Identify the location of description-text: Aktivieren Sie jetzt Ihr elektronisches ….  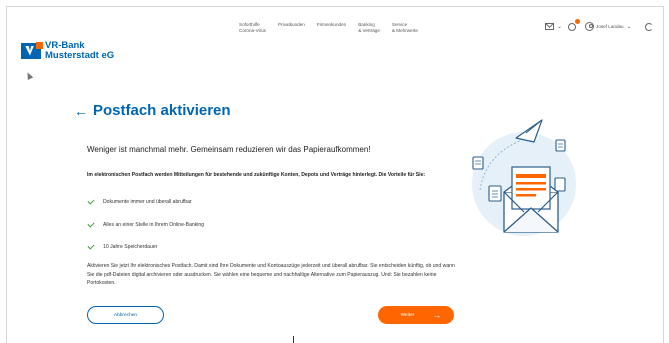
(271, 274).